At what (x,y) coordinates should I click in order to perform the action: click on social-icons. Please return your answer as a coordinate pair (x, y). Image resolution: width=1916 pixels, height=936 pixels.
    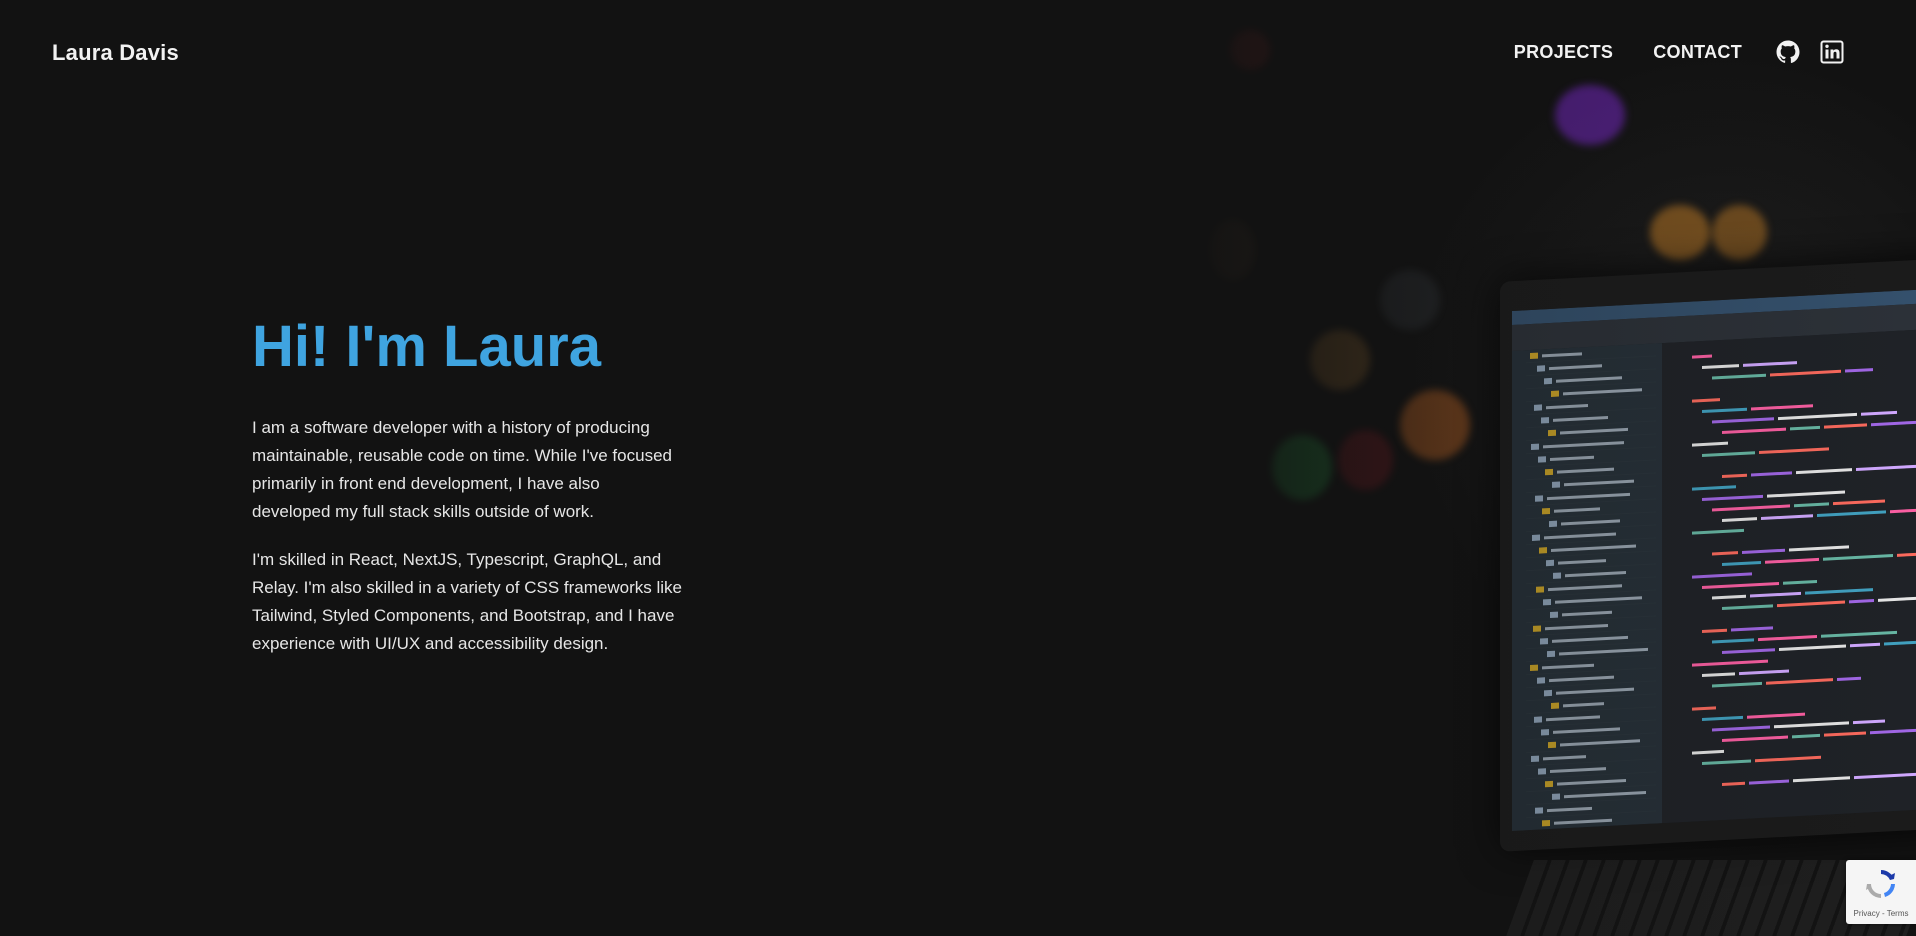
    Looking at the image, I should click on (1810, 52).